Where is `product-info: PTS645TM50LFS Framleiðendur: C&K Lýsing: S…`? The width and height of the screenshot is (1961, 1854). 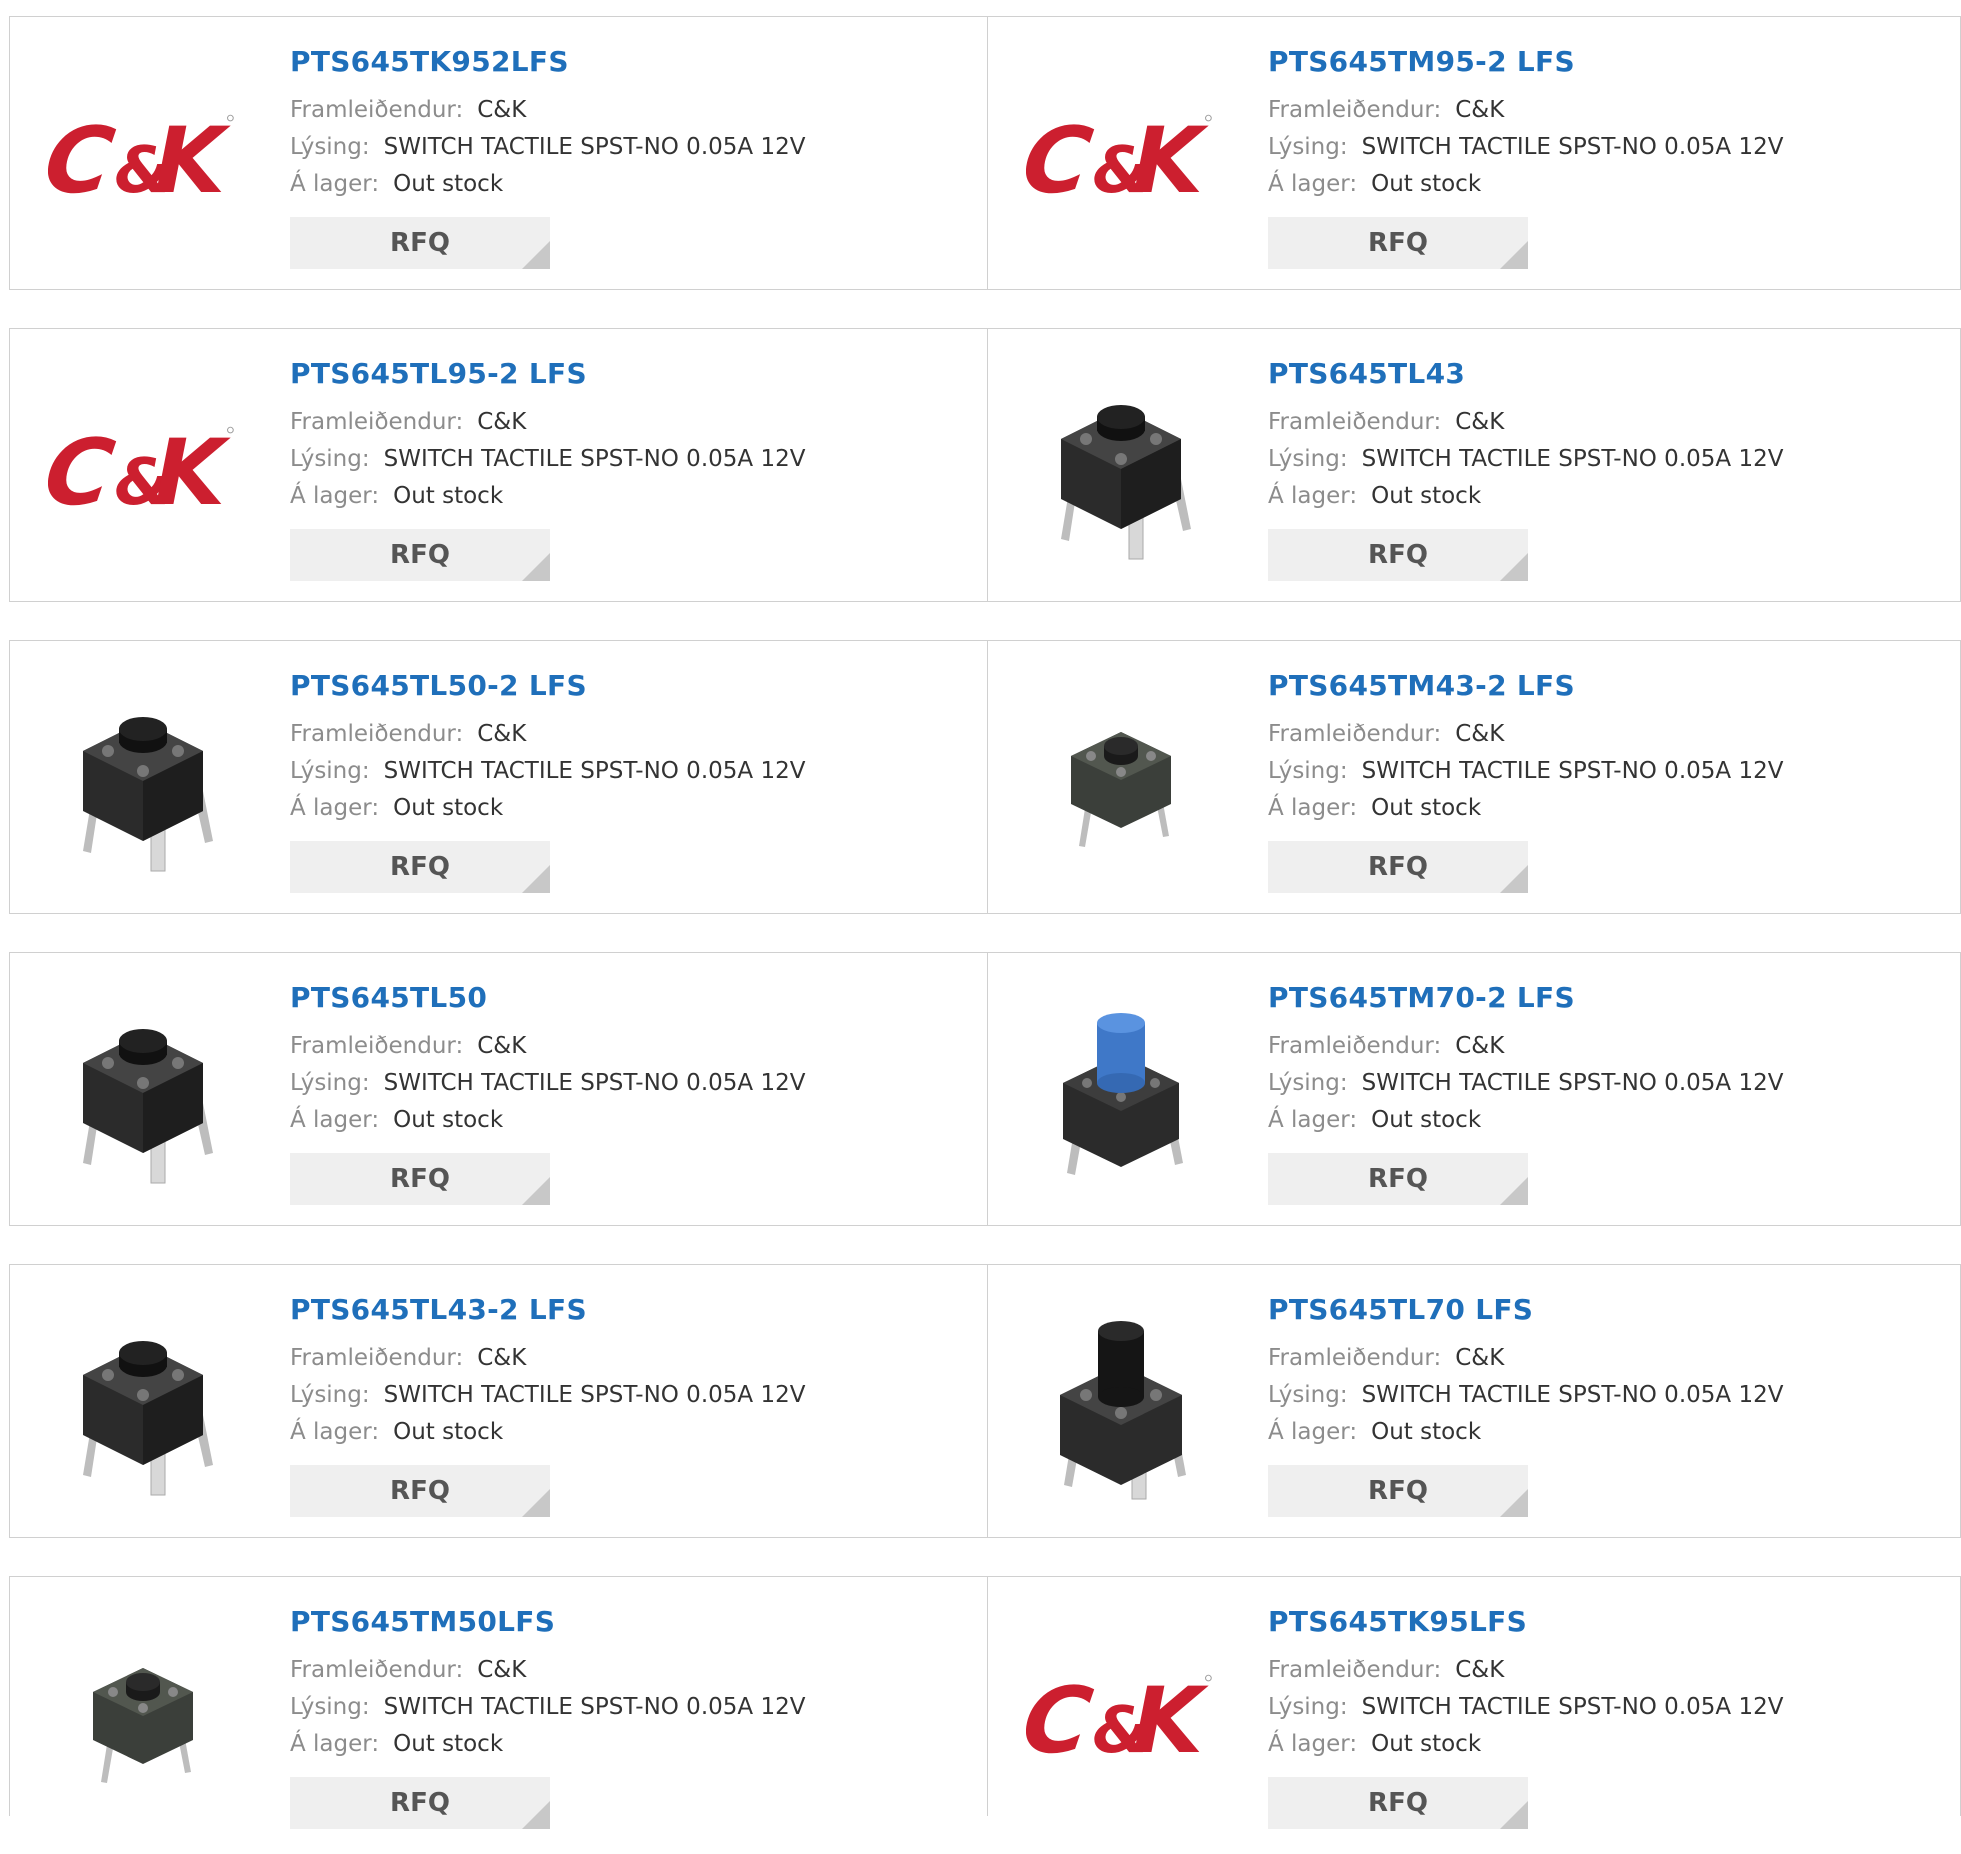
product-info: PTS645TM50LFS Framleiðendur: C&K Lýsing: S… is located at coordinates (547, 1717).